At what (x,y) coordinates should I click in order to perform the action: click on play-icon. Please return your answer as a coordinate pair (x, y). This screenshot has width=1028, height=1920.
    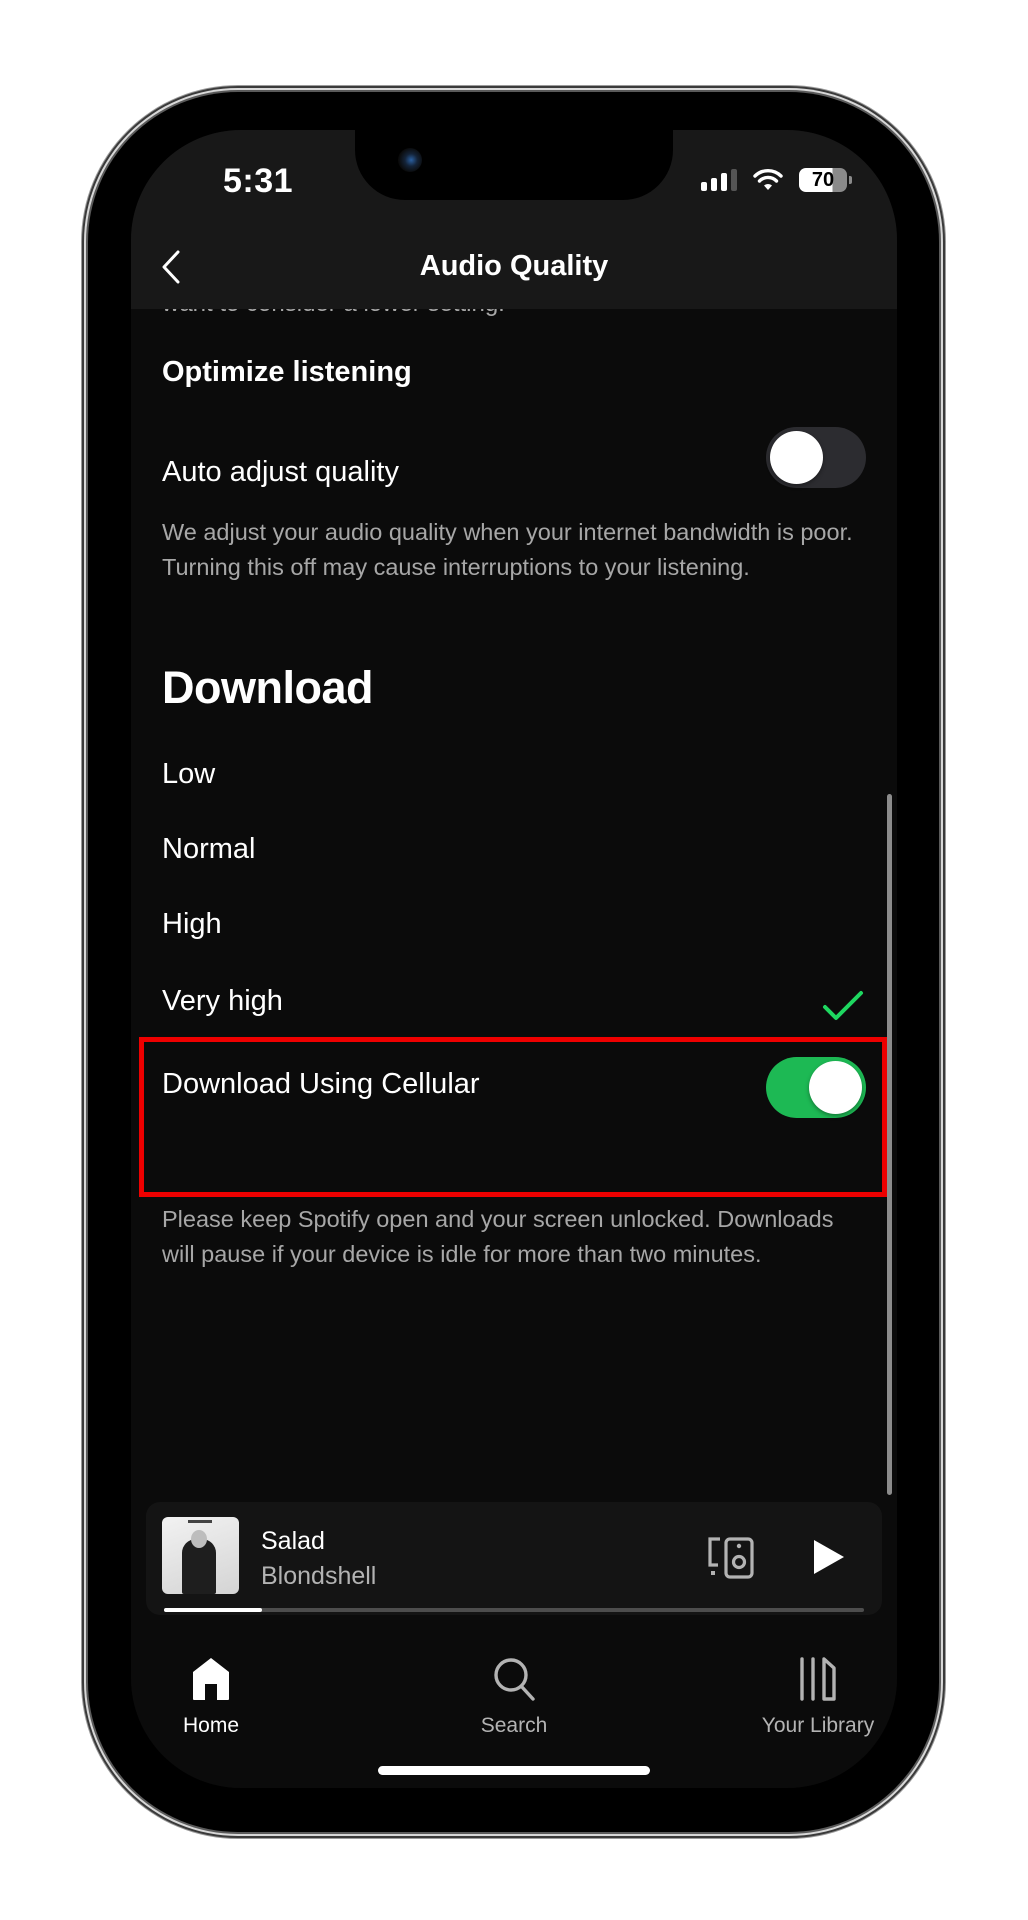
    Looking at the image, I should click on (829, 1557).